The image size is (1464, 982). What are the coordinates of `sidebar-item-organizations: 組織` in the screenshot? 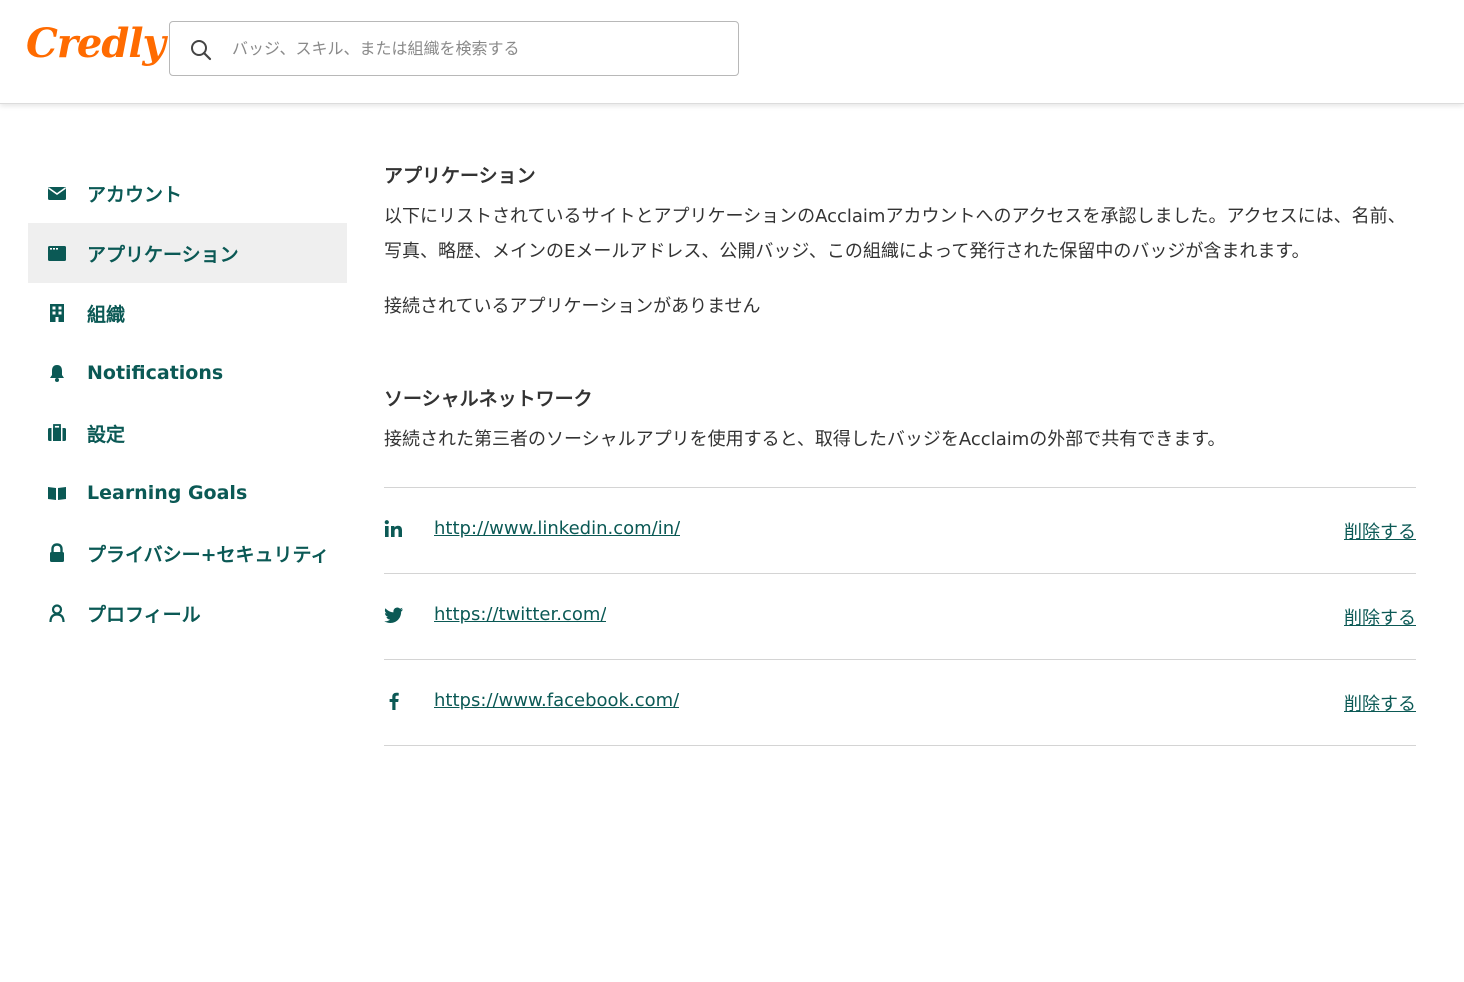 It's located at (187, 313).